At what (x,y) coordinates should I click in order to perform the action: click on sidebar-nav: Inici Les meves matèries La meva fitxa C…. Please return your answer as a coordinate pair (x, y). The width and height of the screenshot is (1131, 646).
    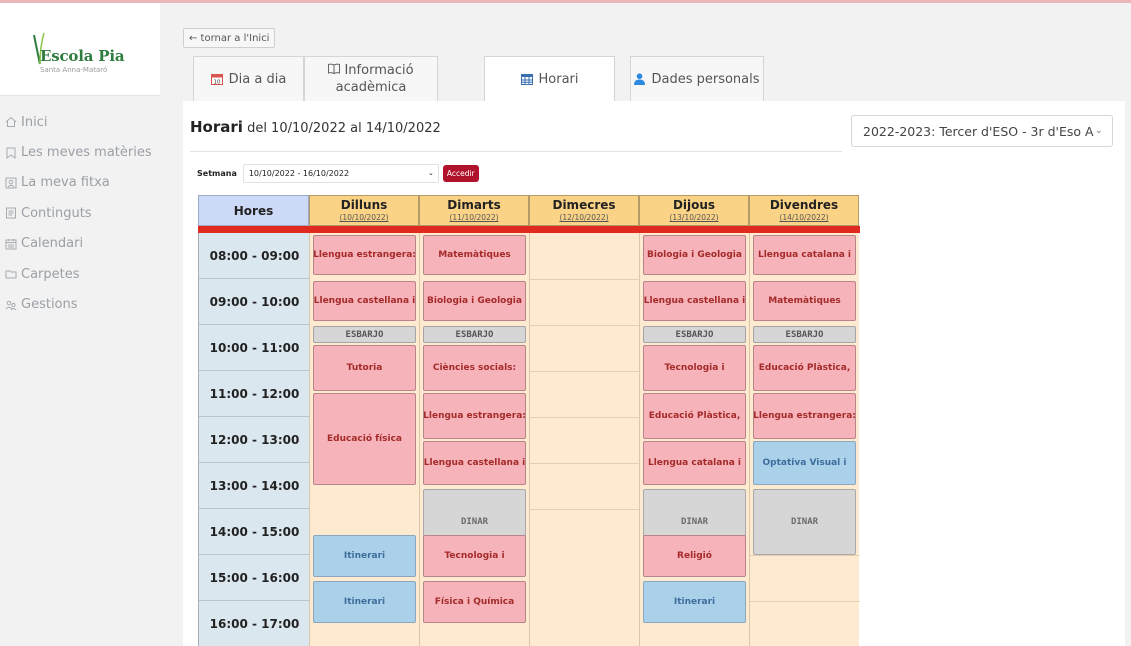
    Looking at the image, I should click on (80, 213).